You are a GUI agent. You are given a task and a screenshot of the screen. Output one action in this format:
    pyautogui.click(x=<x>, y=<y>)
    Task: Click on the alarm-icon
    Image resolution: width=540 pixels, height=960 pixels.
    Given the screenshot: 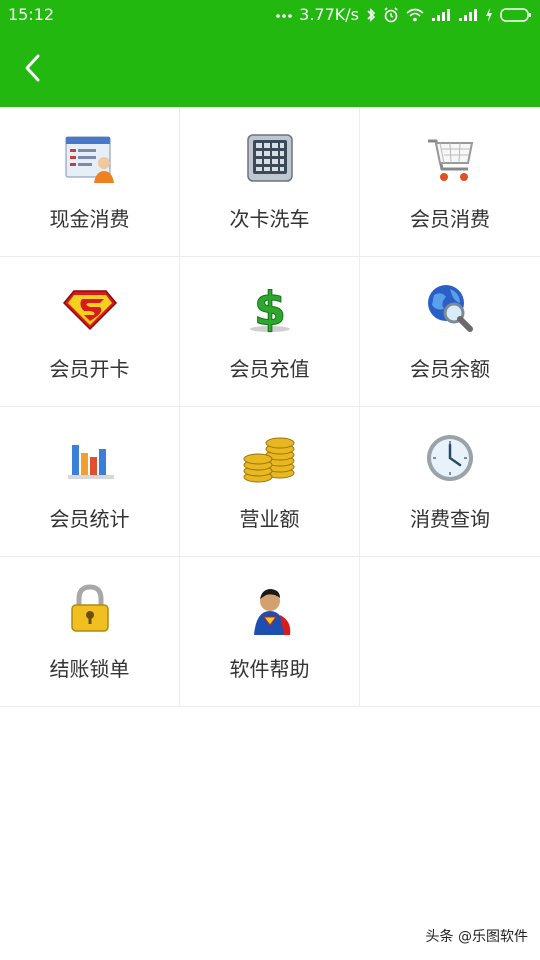 What is the action you would take?
    pyautogui.click(x=391, y=14)
    